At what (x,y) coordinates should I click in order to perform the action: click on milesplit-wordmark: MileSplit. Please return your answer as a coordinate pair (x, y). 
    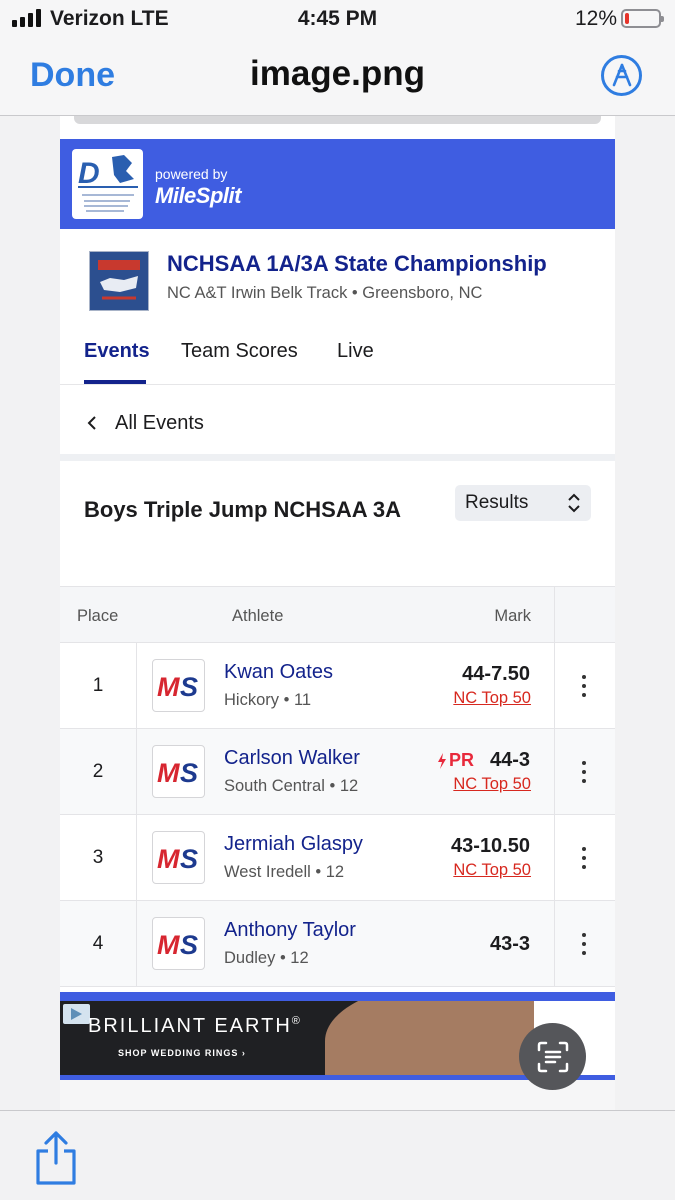
    Looking at the image, I should click on (198, 195).